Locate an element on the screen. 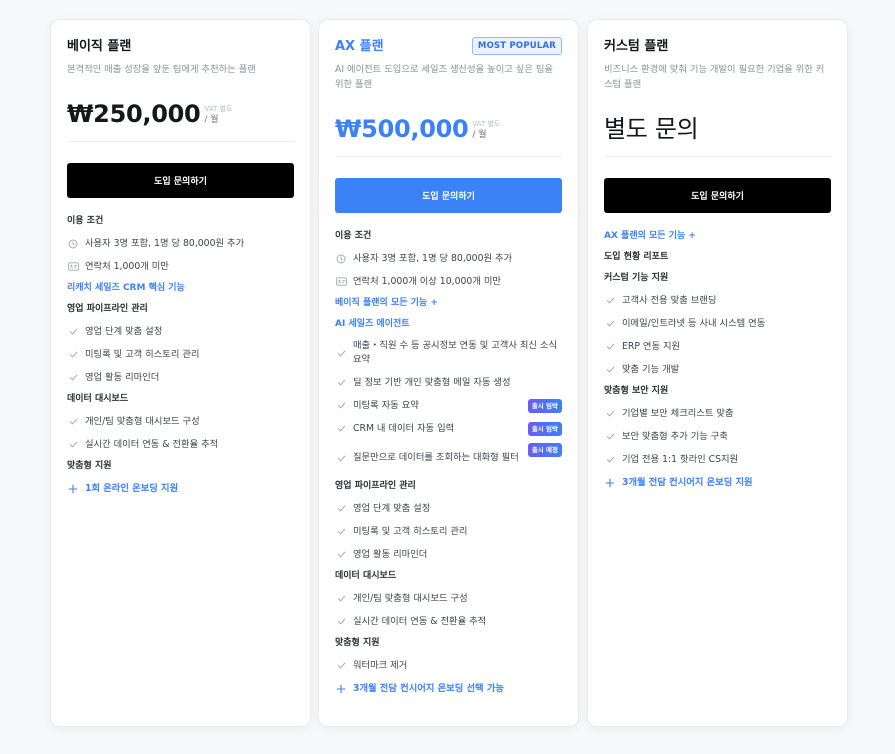  feature-text: 딜 정보 기반 개인 맞춤형 메일 자동 생성 is located at coordinates (432, 382).